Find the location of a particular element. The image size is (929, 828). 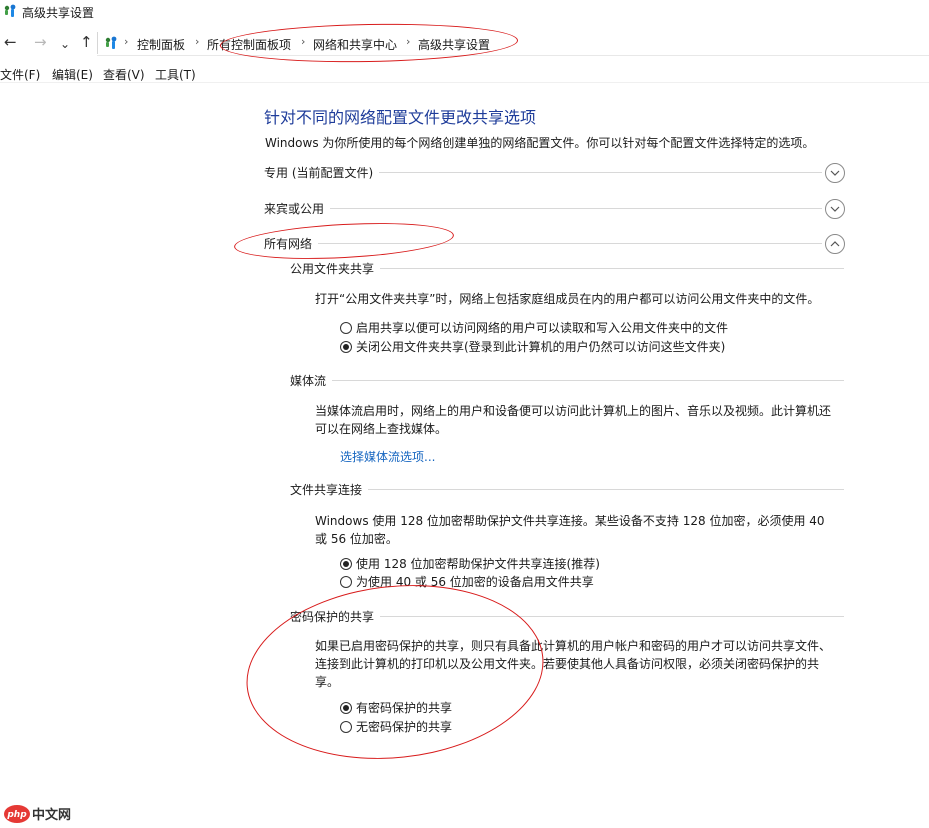

annotation-ellipse-password is located at coordinates (395, 672).